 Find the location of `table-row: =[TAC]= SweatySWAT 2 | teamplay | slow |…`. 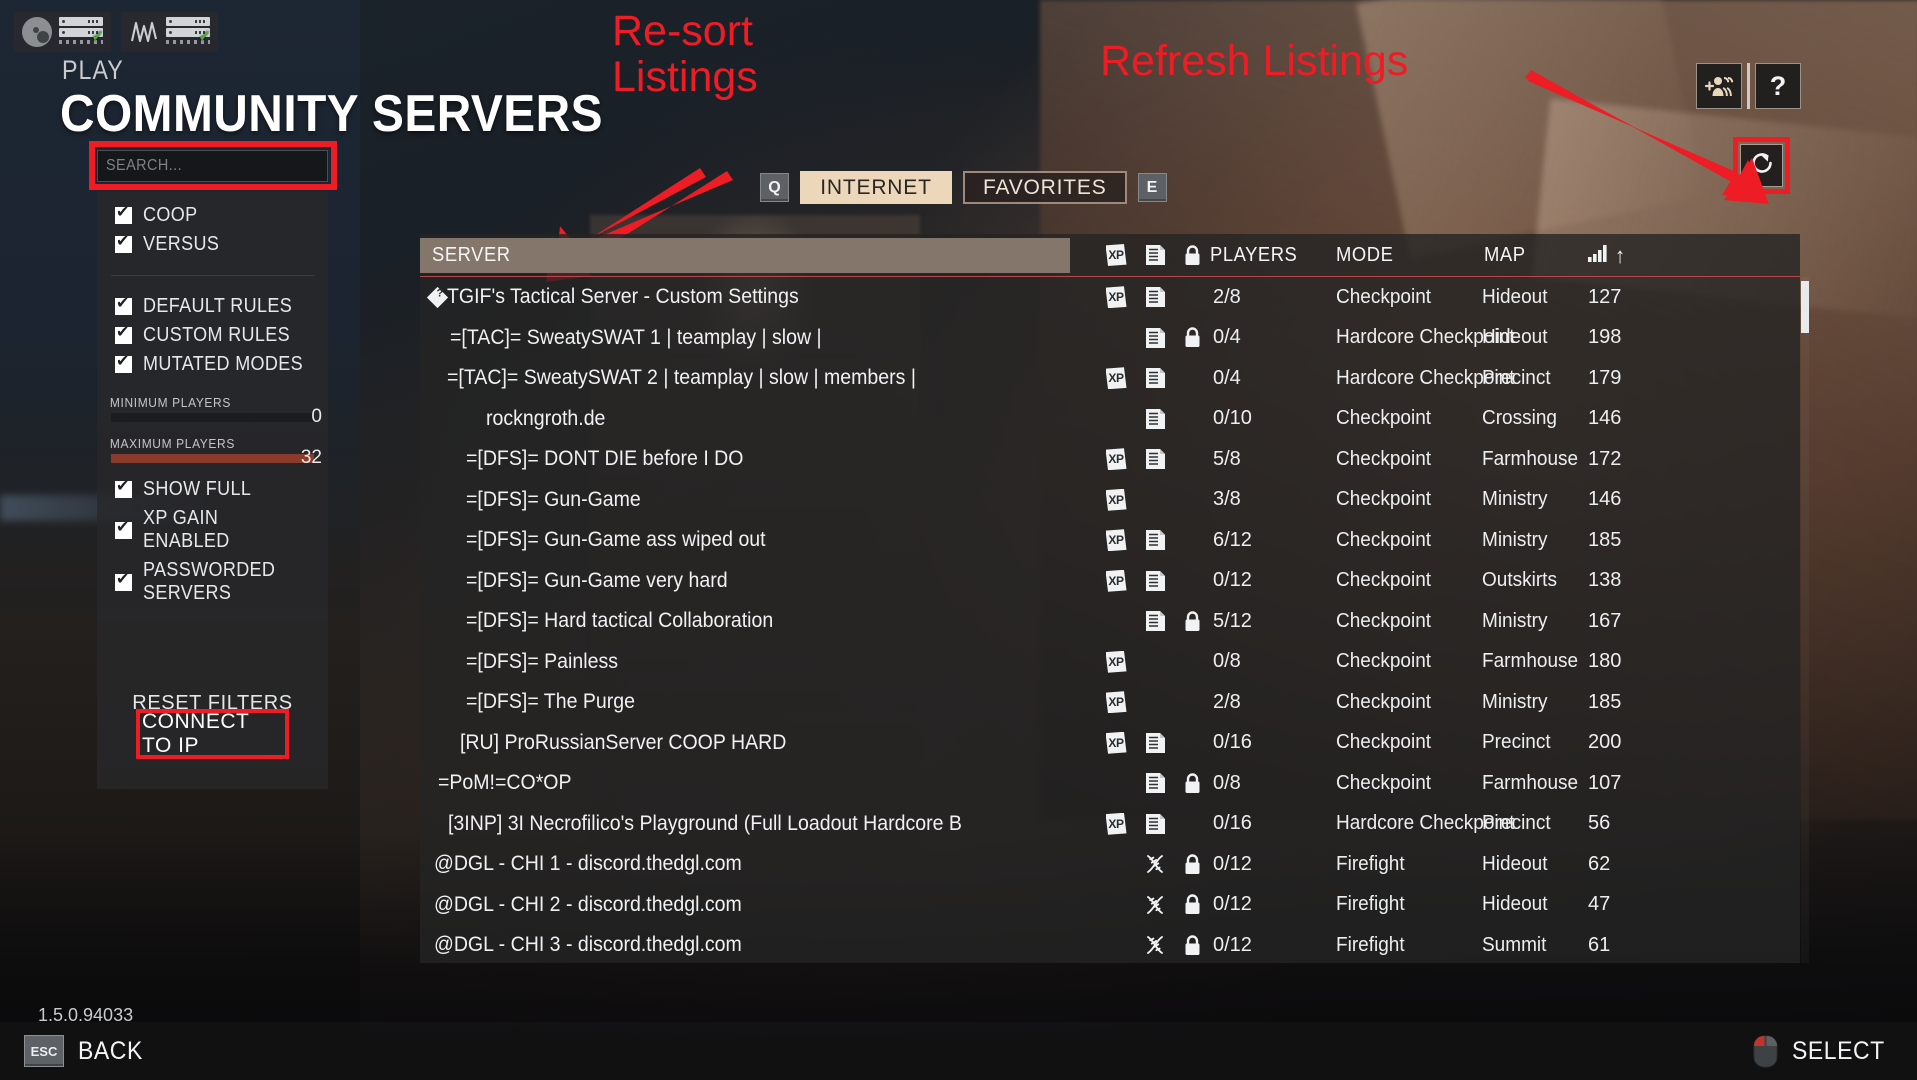

table-row: =[TAC]= SweatySWAT 2 | teamplay | slow |… is located at coordinates (1110, 378).